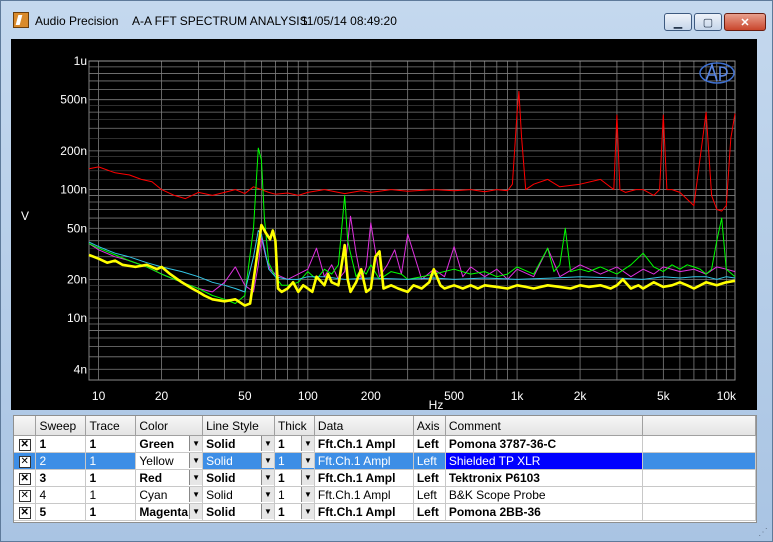 This screenshot has width=773, height=542. I want to click on header-thick: Thick, so click(294, 426).